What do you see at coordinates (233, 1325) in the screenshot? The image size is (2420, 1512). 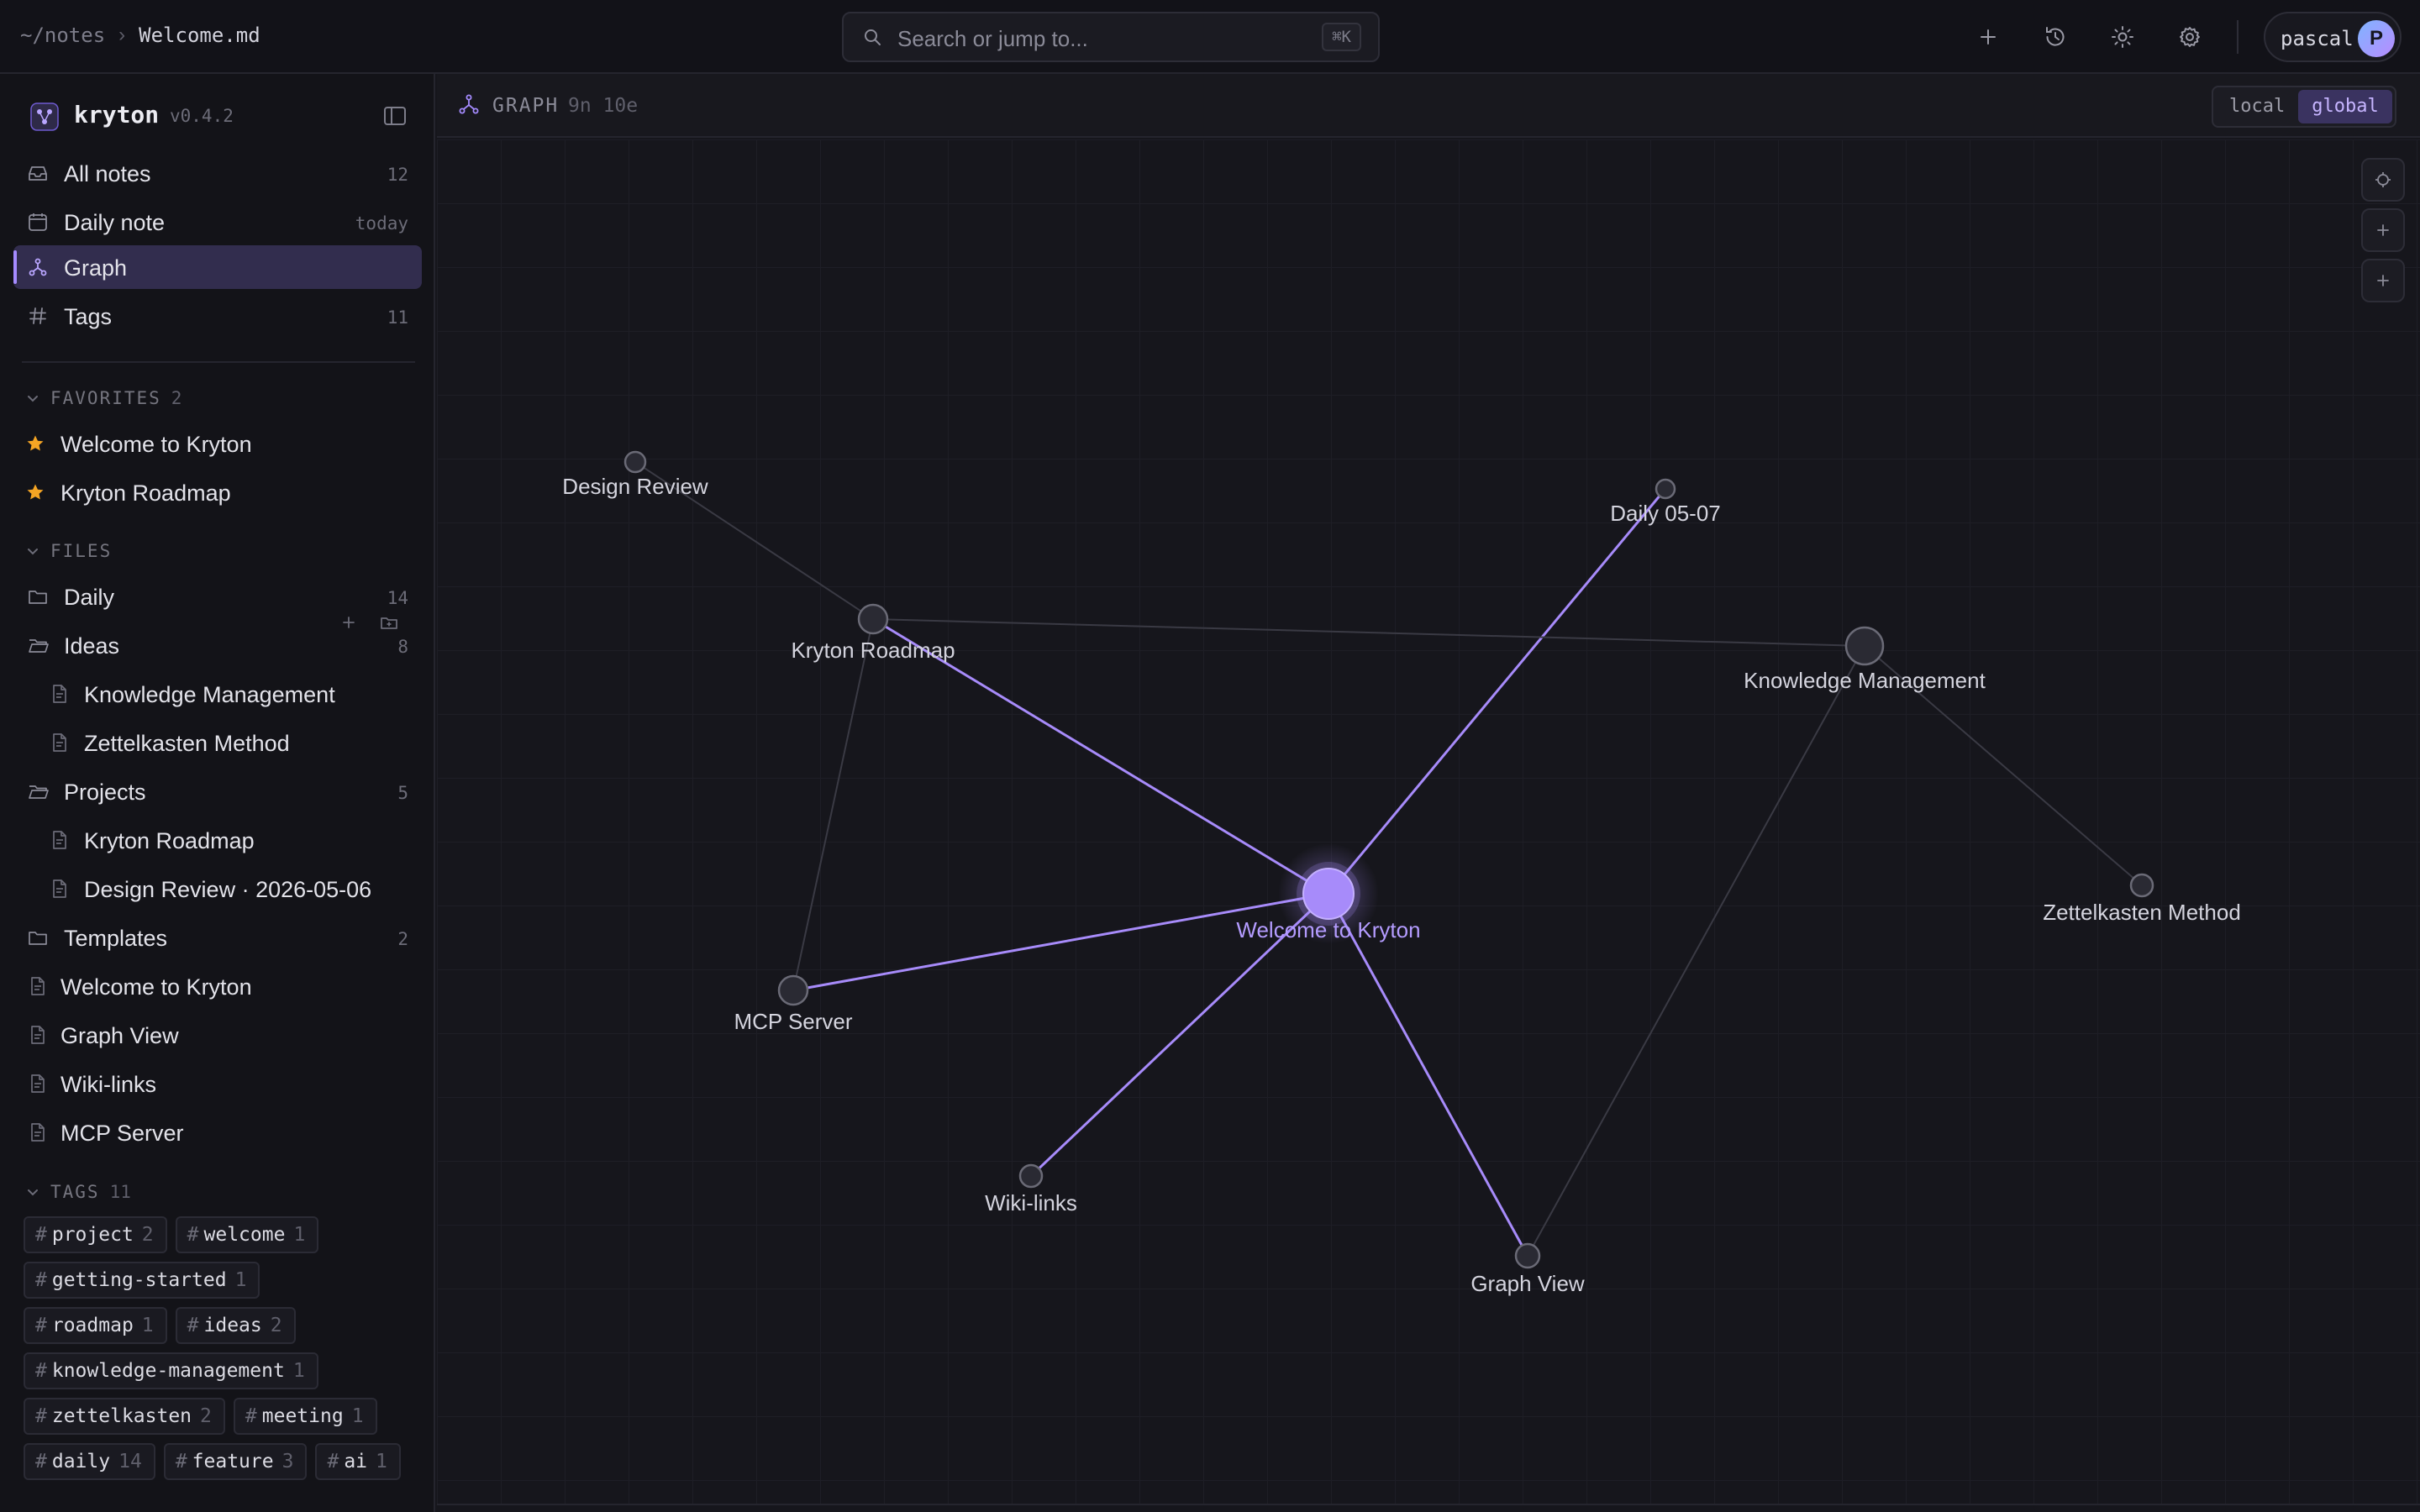 I see `tag-name: ideas` at bounding box center [233, 1325].